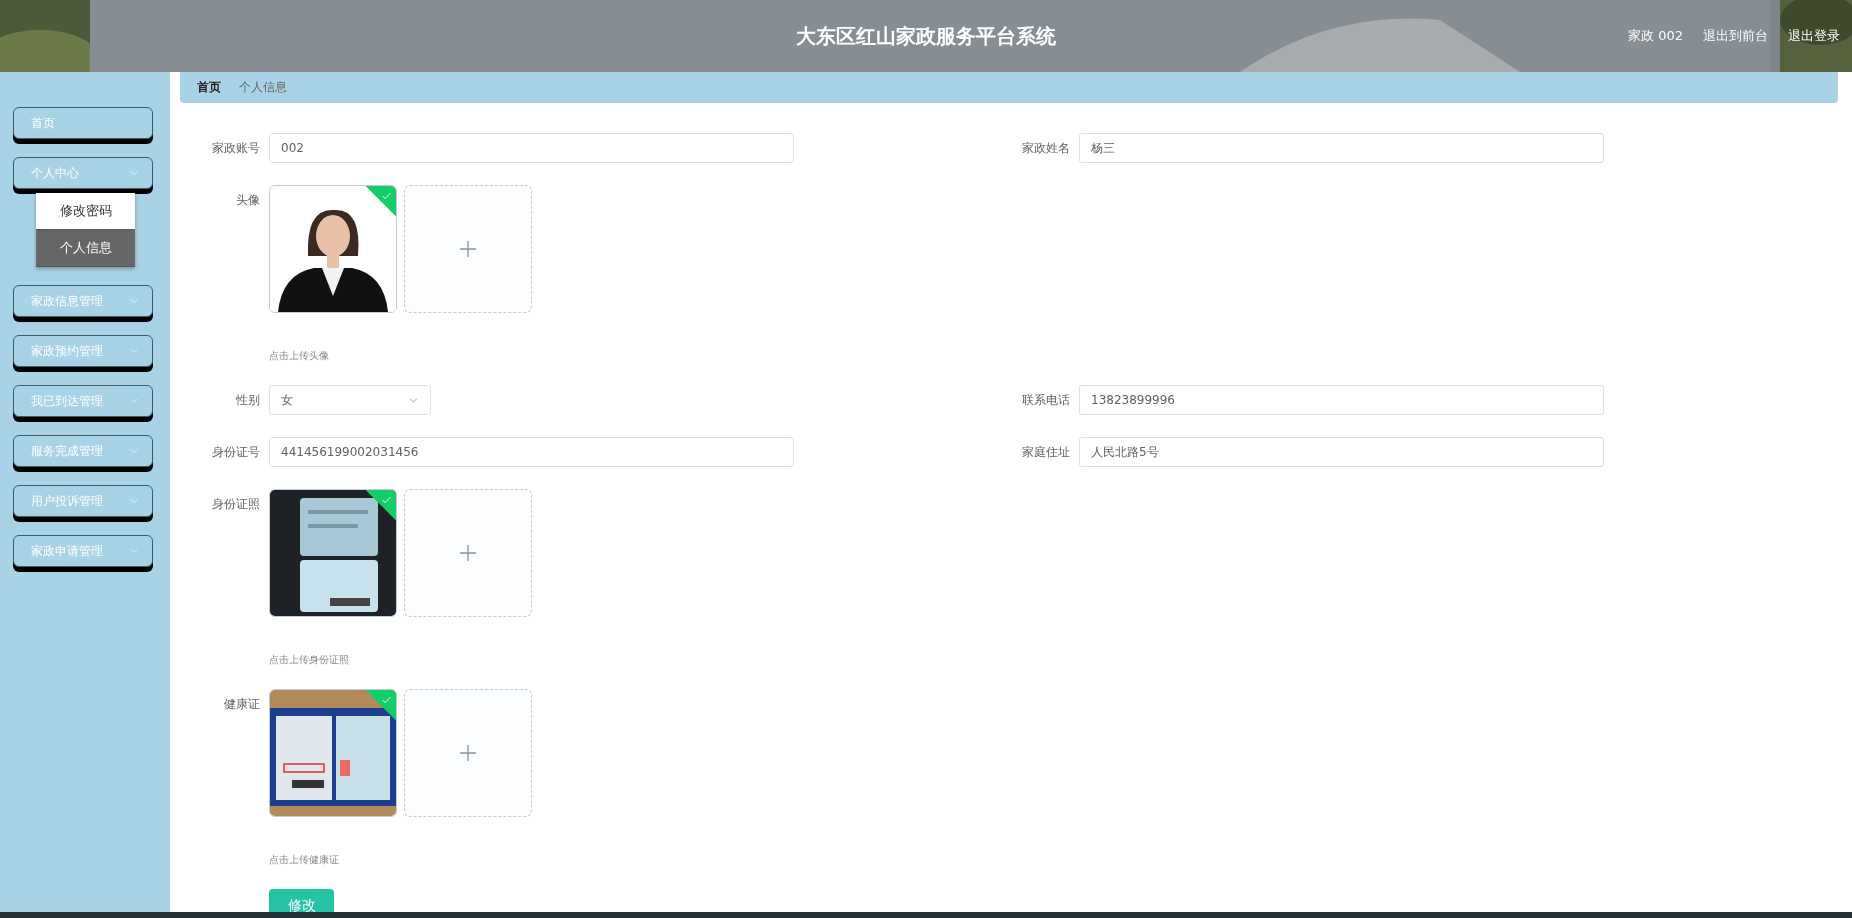  Describe the element at coordinates (299, 356) in the screenshot. I see `upload-hint: 点击上传头像` at that location.